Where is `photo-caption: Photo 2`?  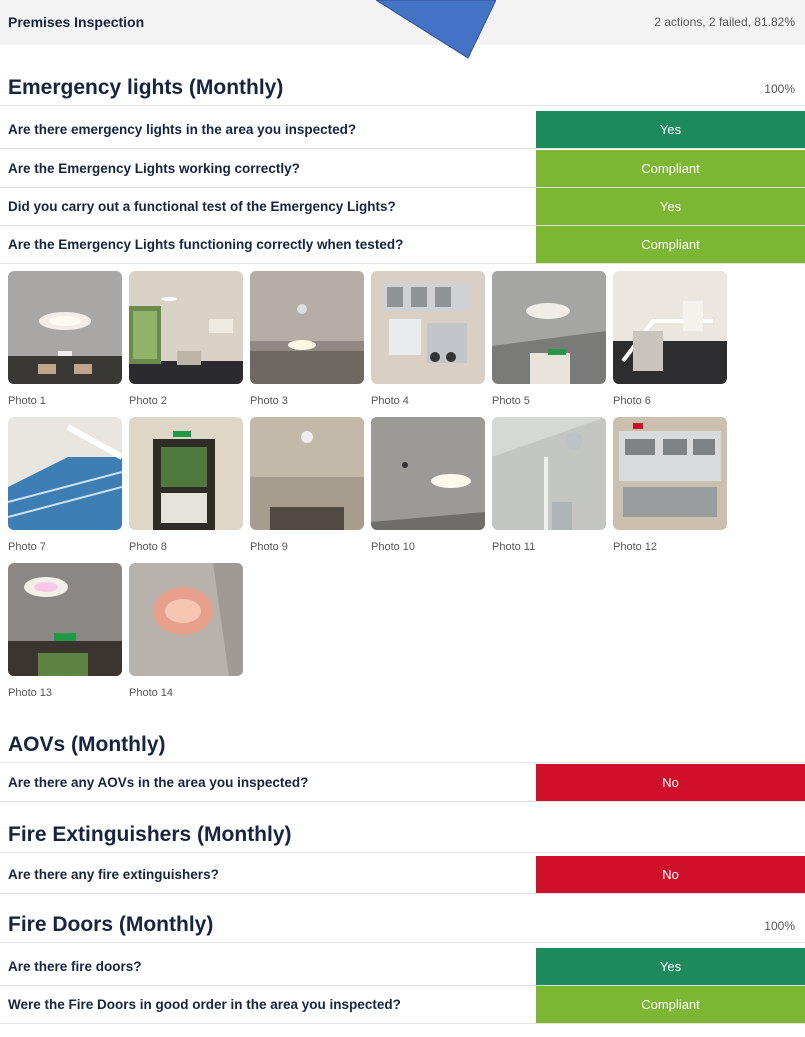 photo-caption: Photo 2 is located at coordinates (148, 401).